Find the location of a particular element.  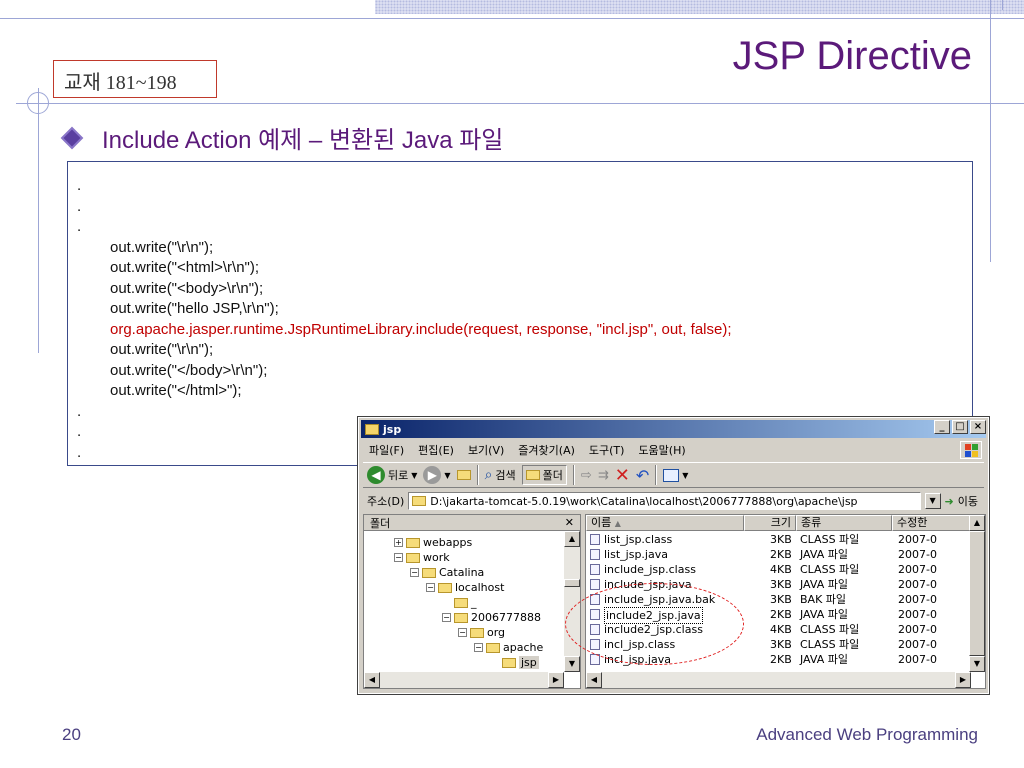

tree-item: − apache is located at coordinates (508, 647).